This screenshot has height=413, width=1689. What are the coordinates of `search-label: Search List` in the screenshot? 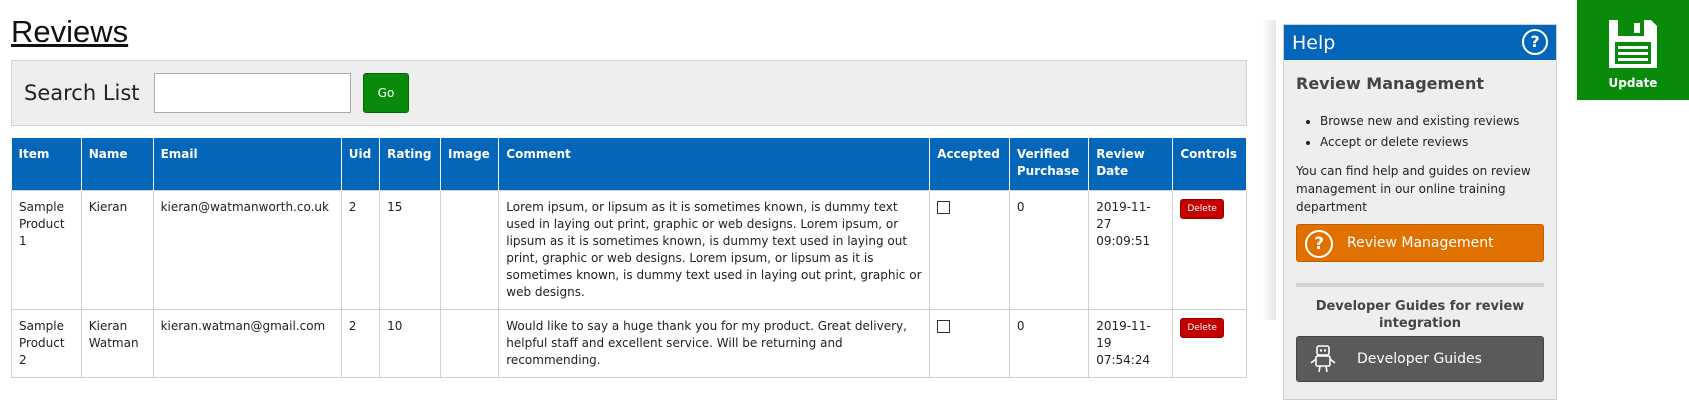 It's located at (82, 93).